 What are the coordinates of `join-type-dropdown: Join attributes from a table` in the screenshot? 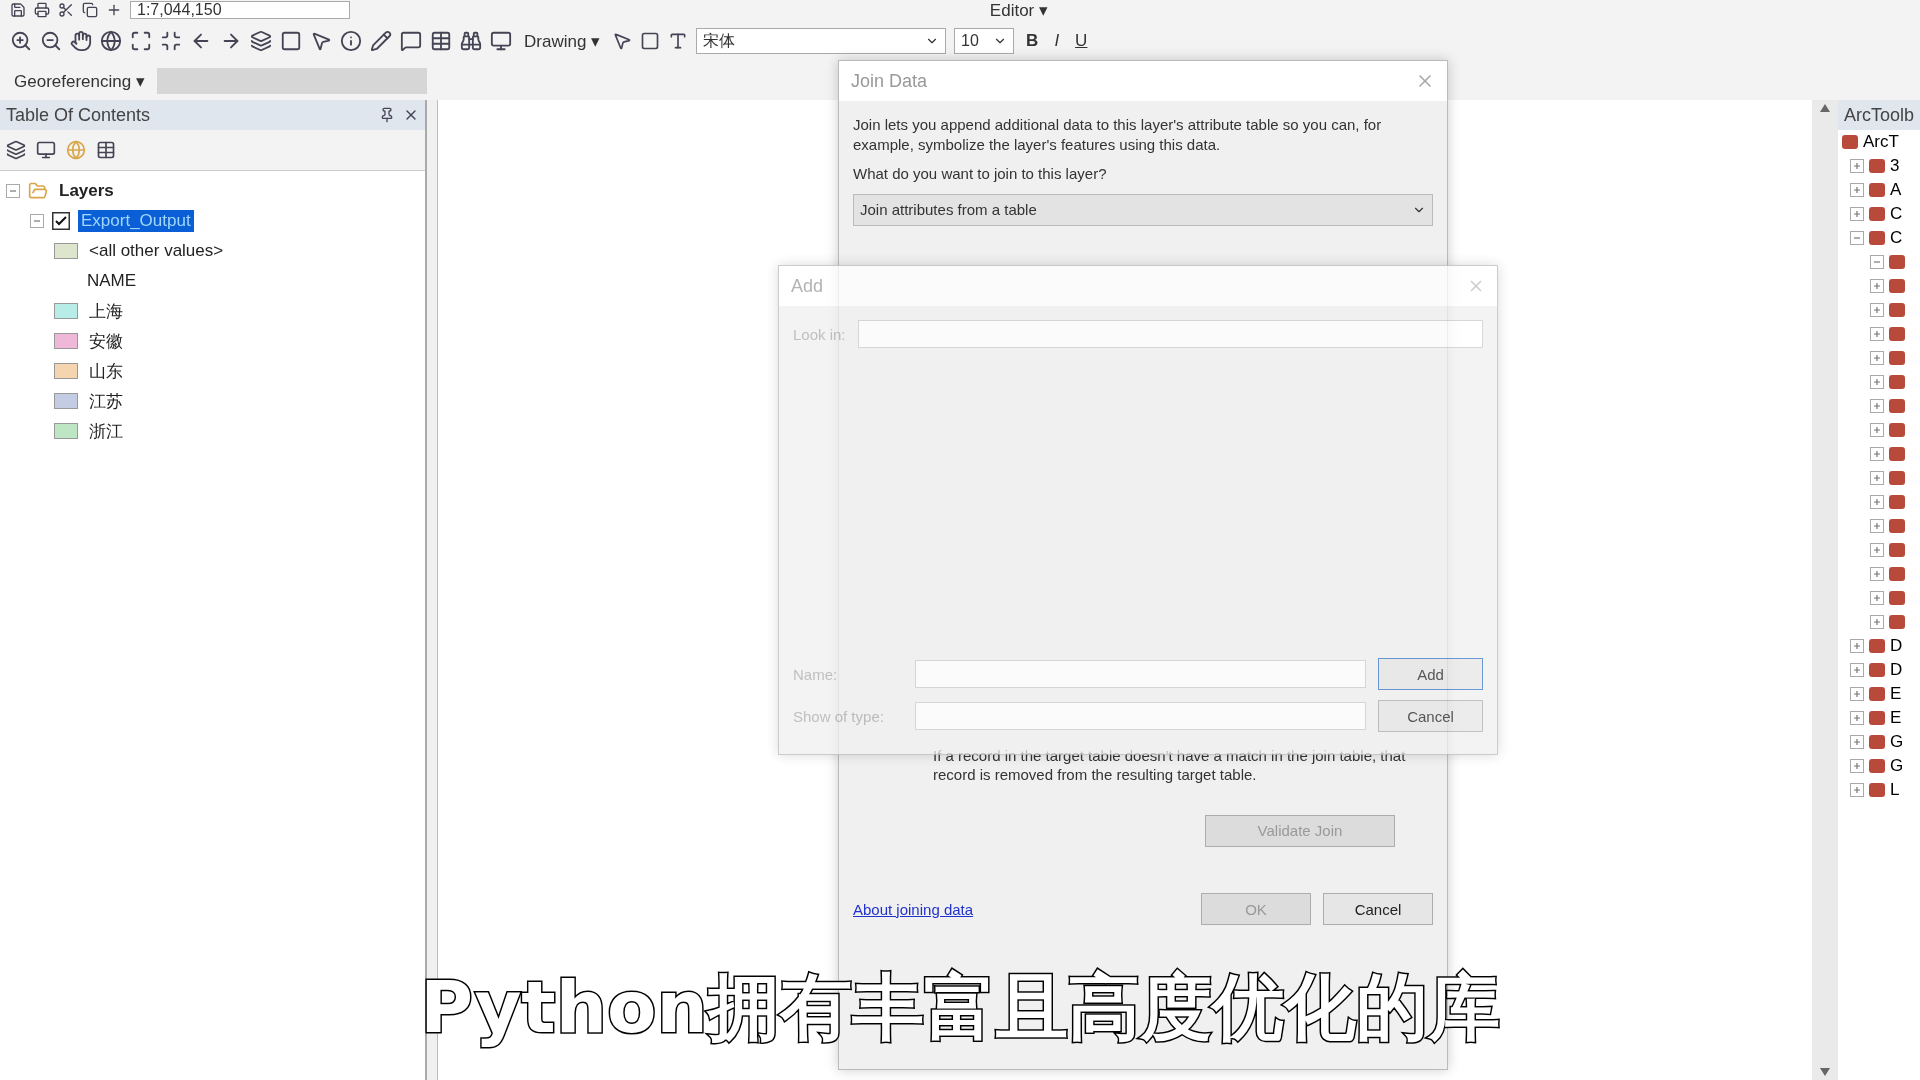 It's located at (1143, 209).